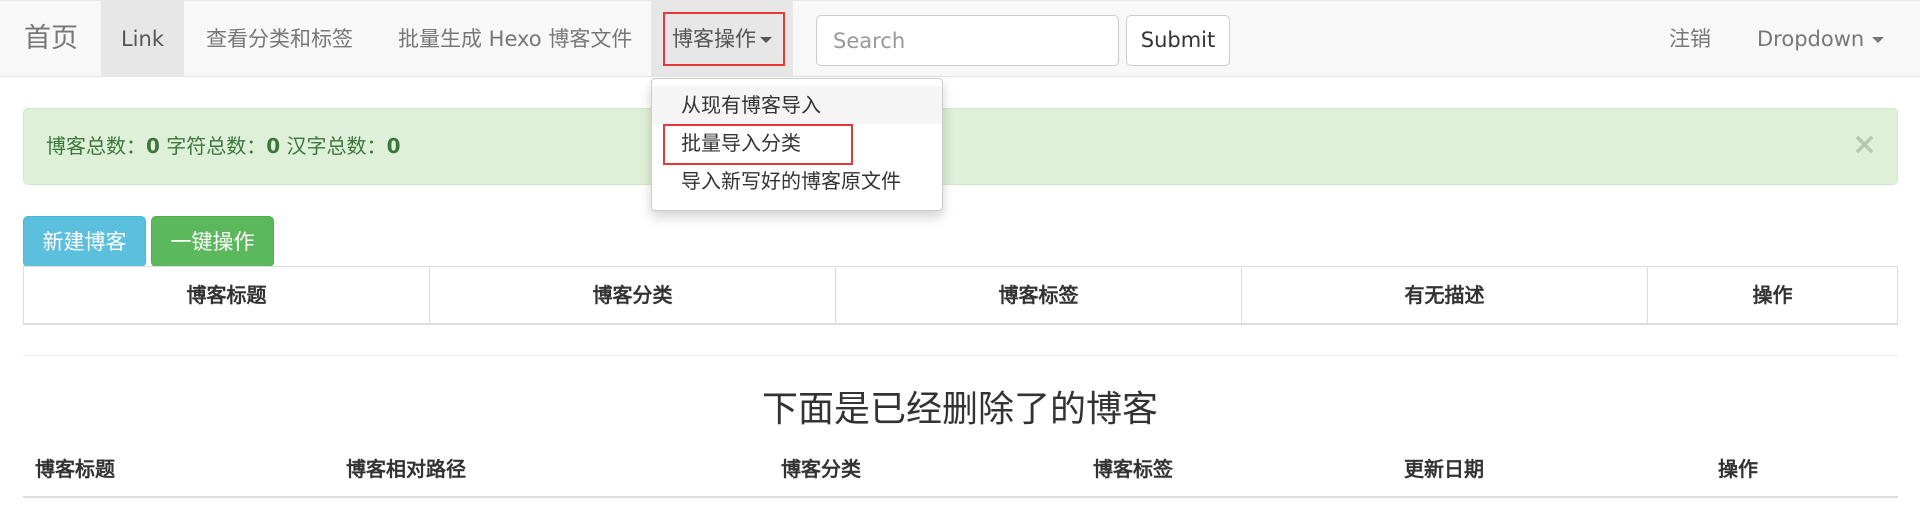  What do you see at coordinates (1864, 145) in the screenshot?
I see `close-icon: ×` at bounding box center [1864, 145].